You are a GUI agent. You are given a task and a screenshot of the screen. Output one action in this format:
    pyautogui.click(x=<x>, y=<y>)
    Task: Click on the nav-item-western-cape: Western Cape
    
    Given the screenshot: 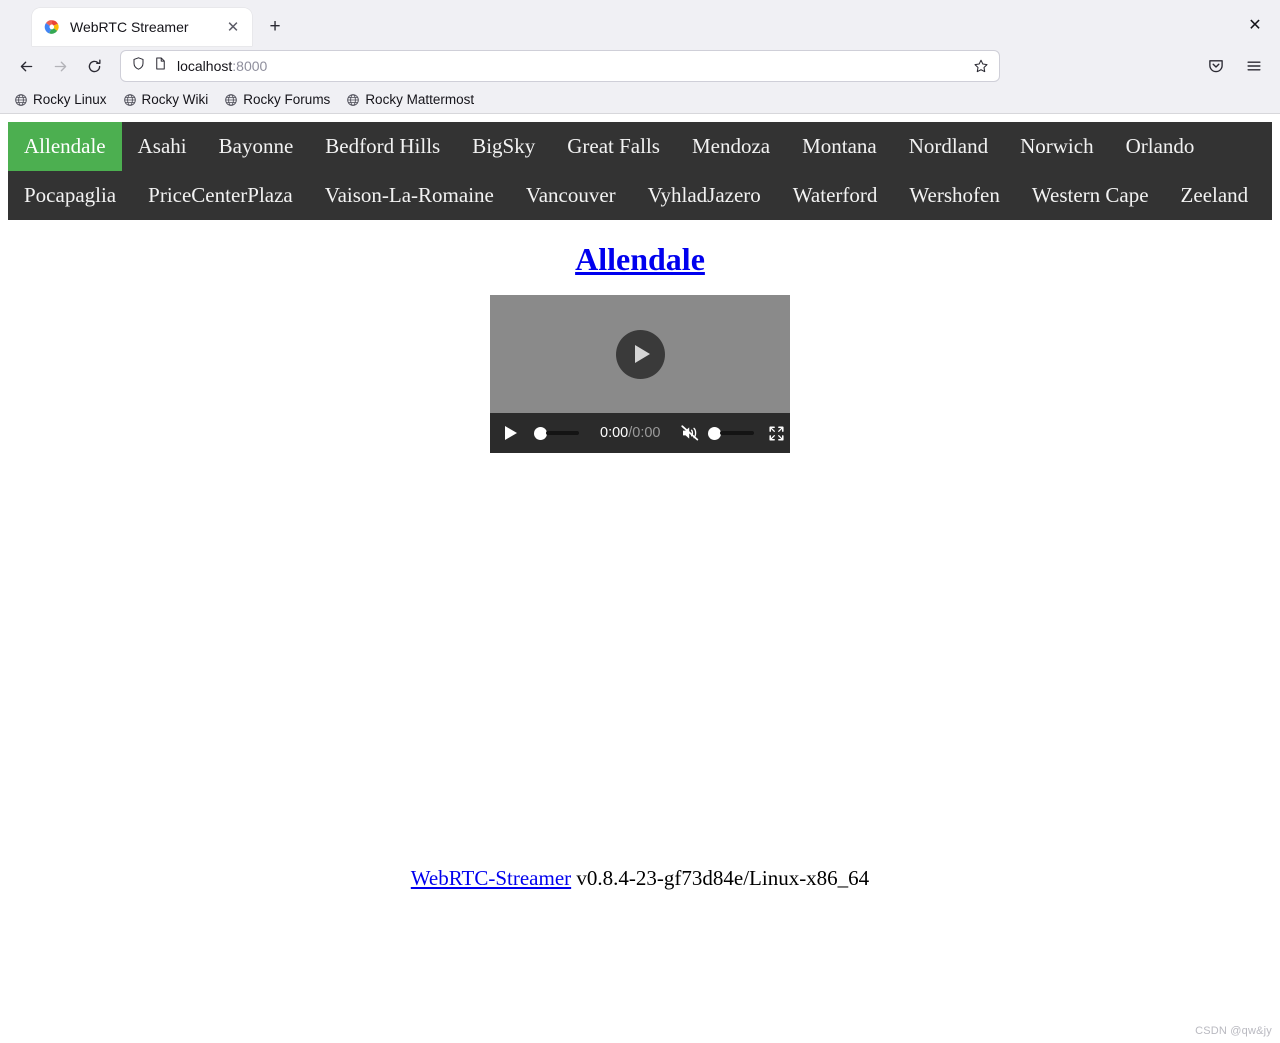 What is the action you would take?
    pyautogui.click(x=1090, y=195)
    